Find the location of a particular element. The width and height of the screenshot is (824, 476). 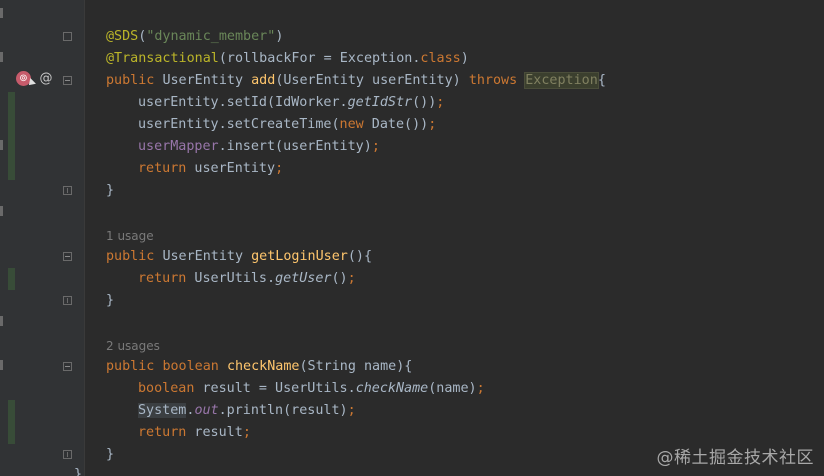

code-line: return result; is located at coordinates (194, 433).